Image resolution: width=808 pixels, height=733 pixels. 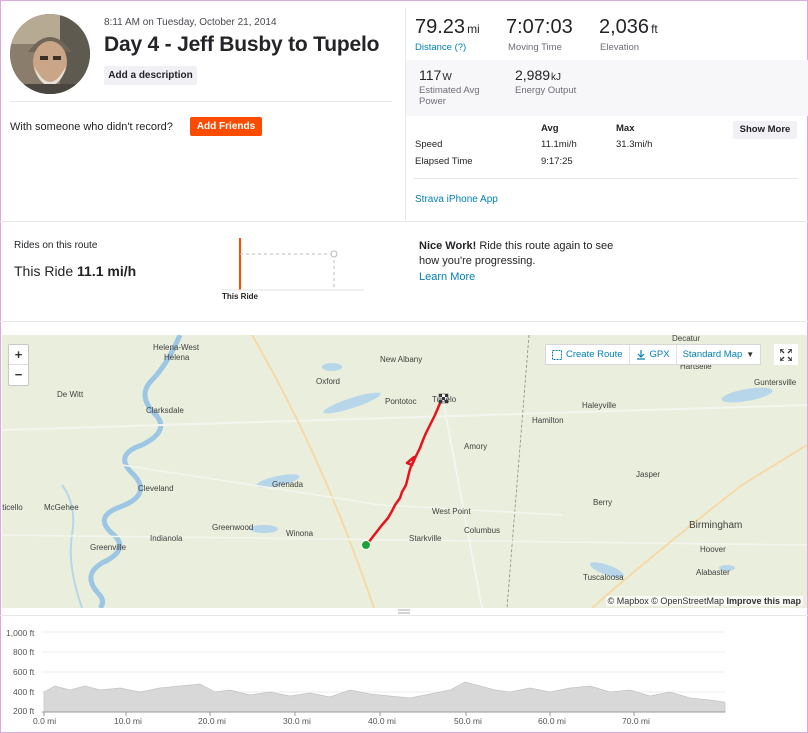 What do you see at coordinates (763, 601) in the screenshot?
I see `improve-map-link: Improve this map` at bounding box center [763, 601].